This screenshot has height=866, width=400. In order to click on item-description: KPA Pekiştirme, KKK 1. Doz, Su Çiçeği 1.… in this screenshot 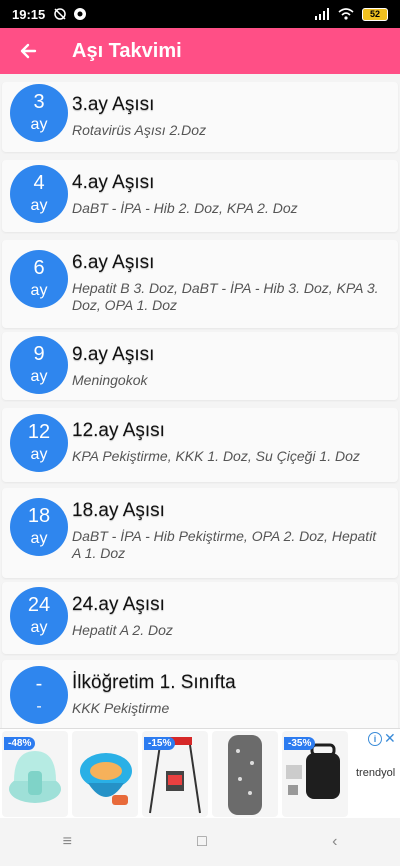, I will do `click(216, 456)`.